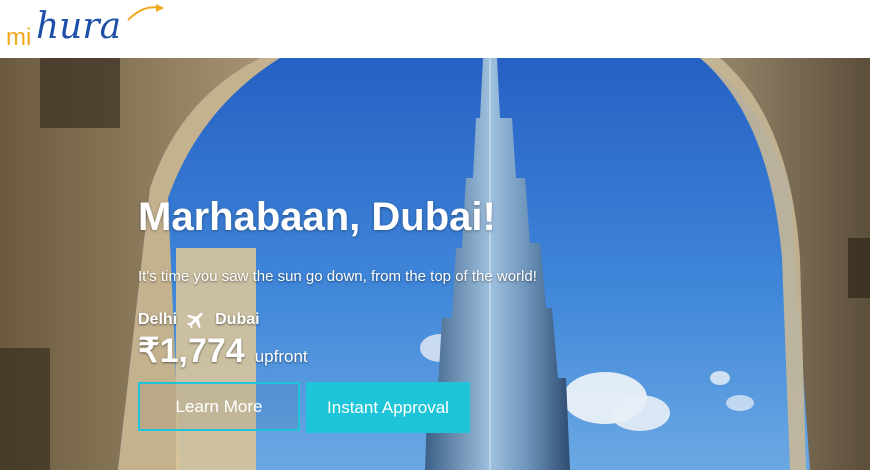 This screenshot has height=470, width=870. Describe the element at coordinates (158, 319) in the screenshot. I see `route-origin: Delhi` at that location.